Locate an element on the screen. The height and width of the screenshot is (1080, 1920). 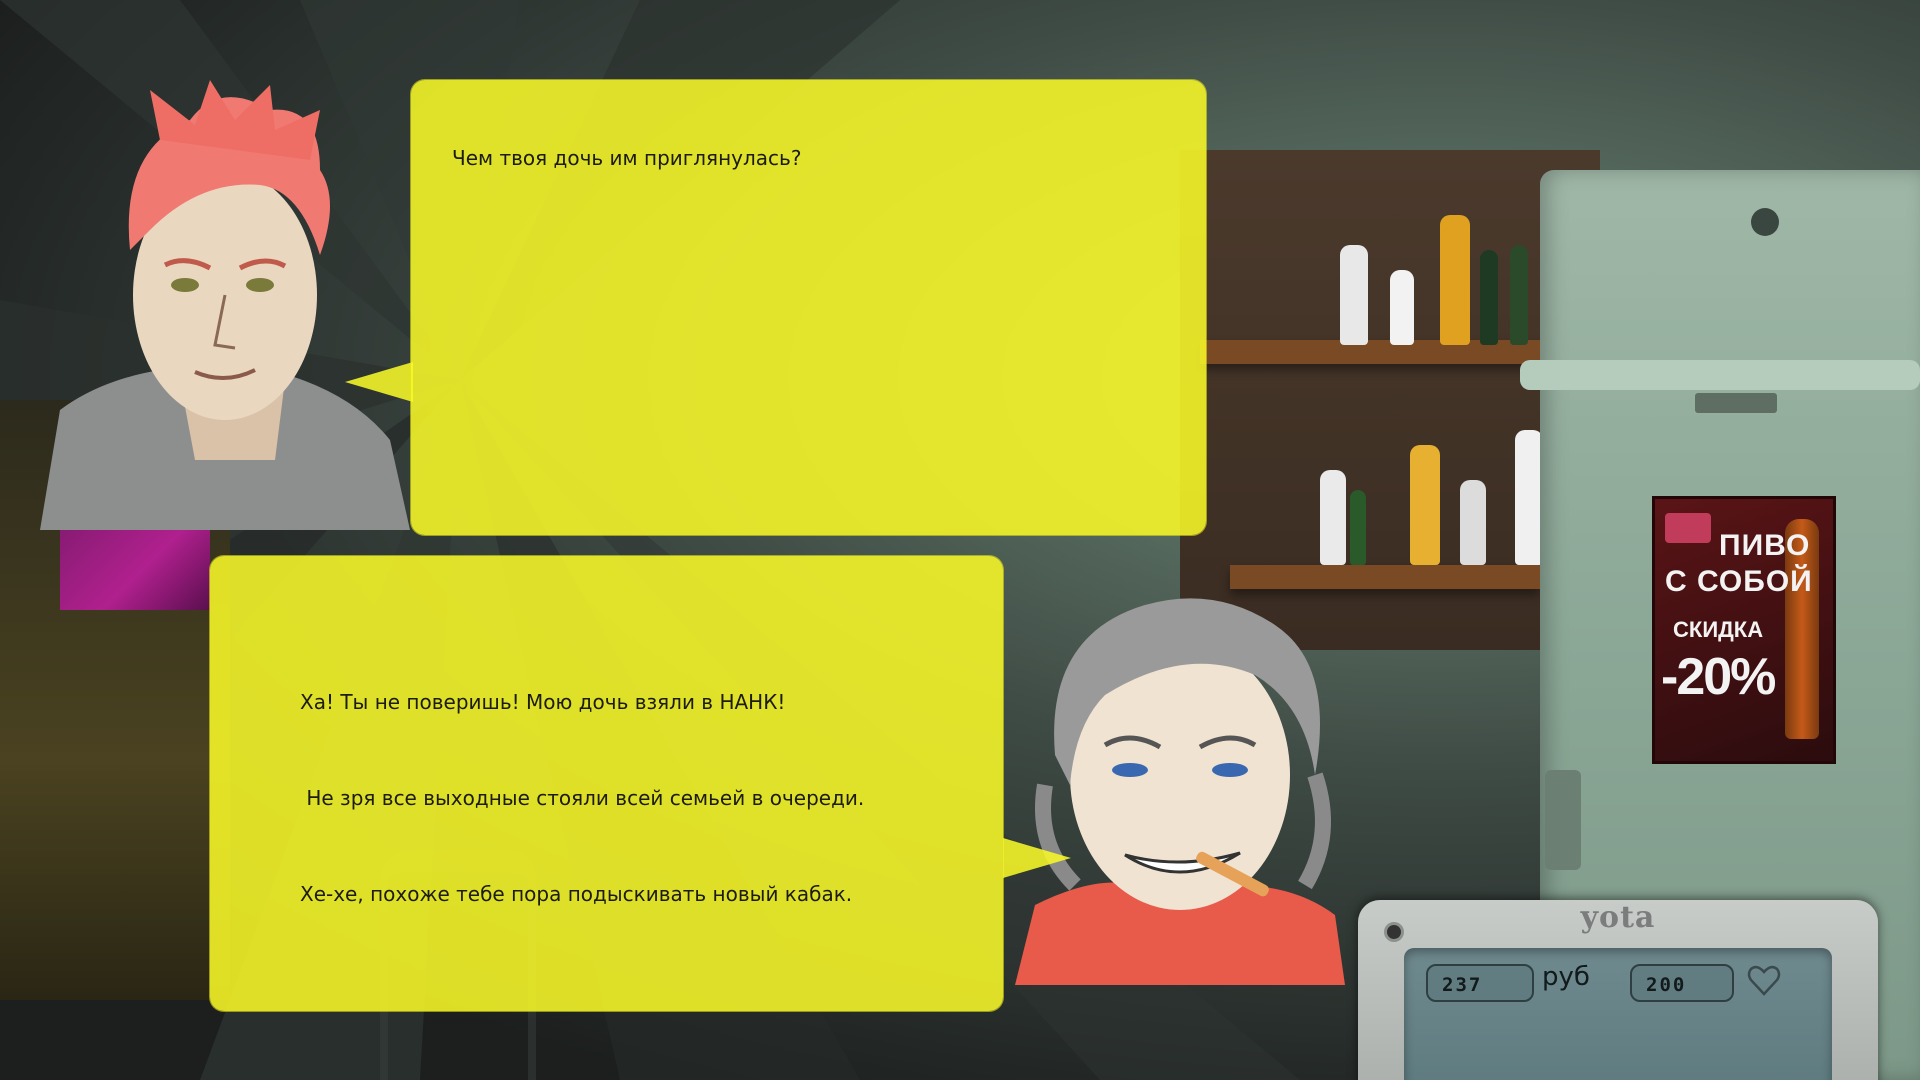
health-counter: 200 is located at coordinates (1682, 983).